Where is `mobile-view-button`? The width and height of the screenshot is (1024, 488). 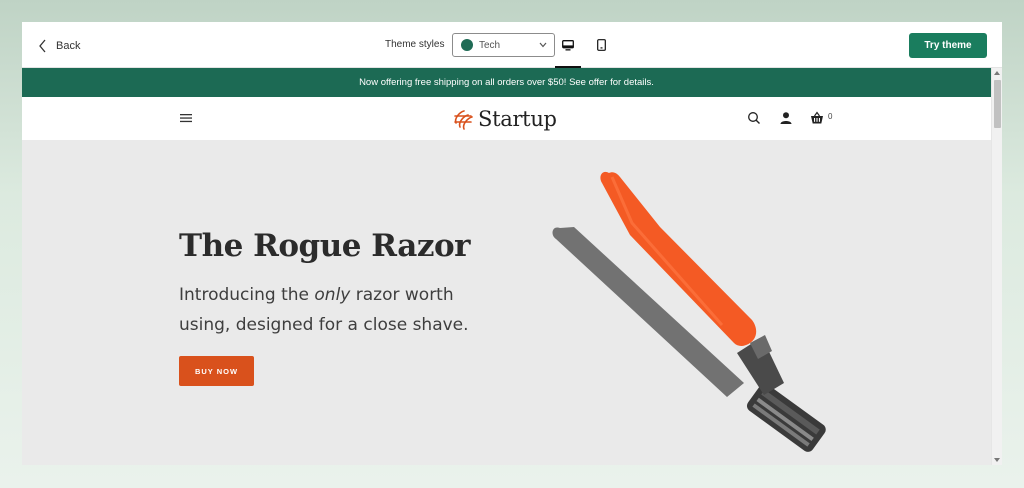
mobile-view-button is located at coordinates (601, 45).